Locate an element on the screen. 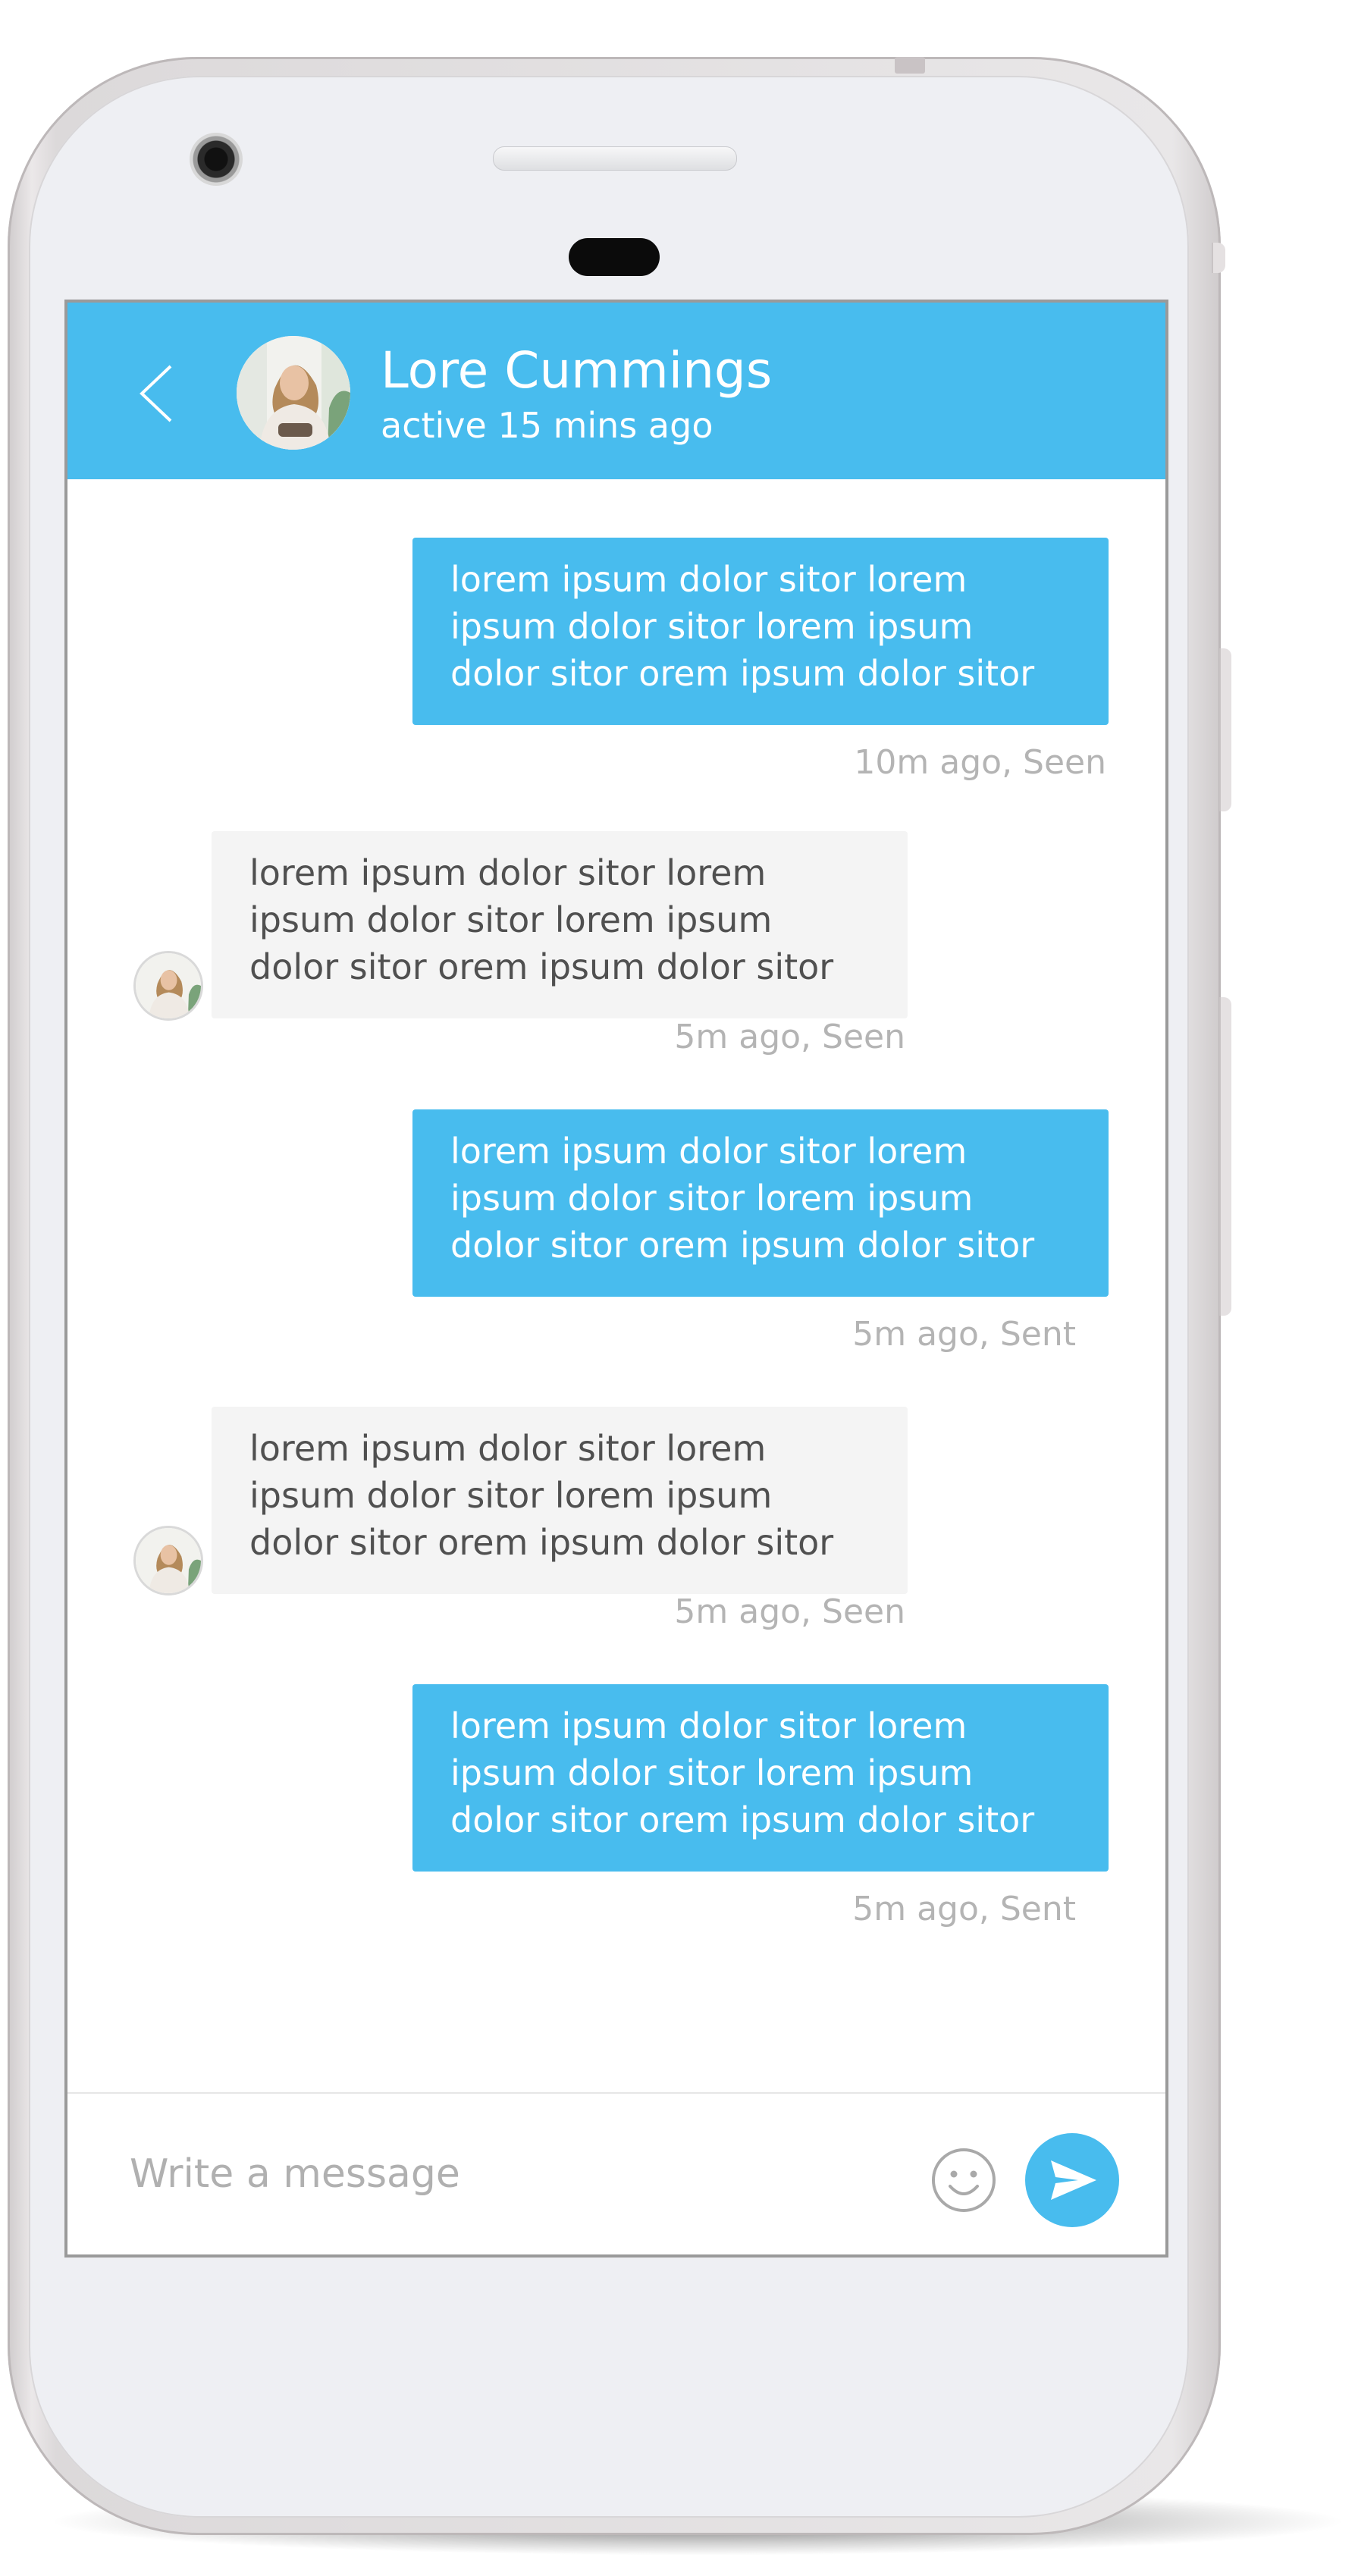  contact-avatar is located at coordinates (293, 393).